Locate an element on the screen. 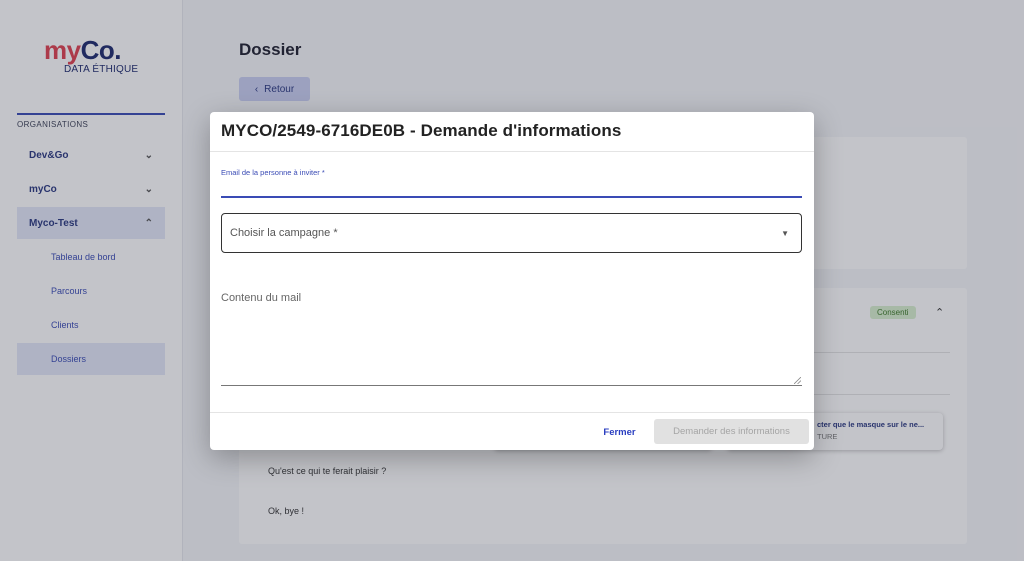 The height and width of the screenshot is (561, 1024). email-field is located at coordinates (511, 189).